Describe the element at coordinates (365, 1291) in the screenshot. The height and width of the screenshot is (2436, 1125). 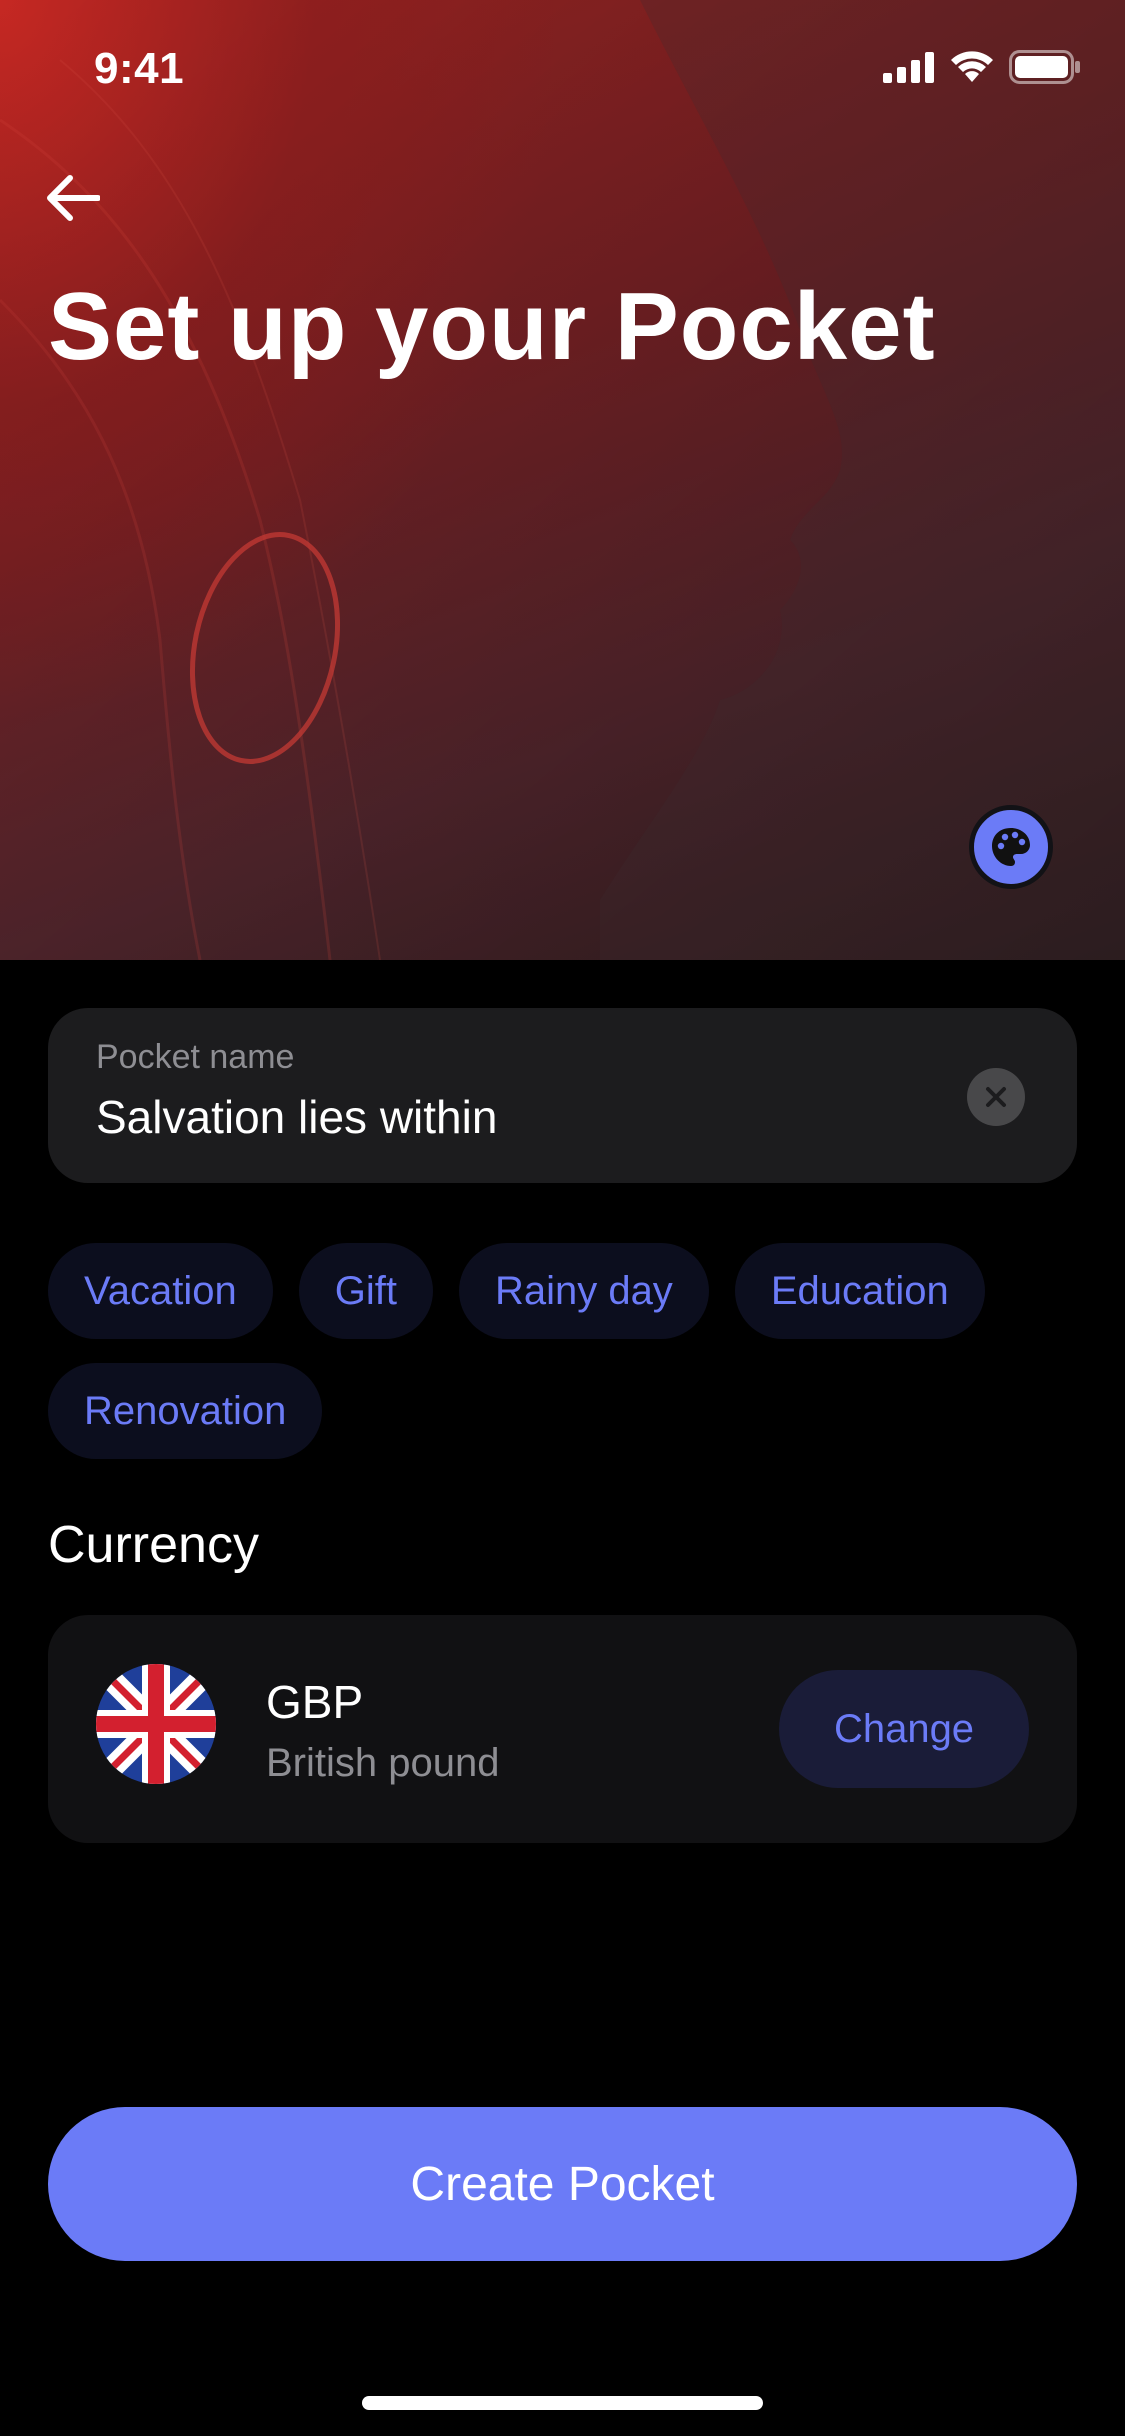
I see `chip-gift: Gift` at that location.